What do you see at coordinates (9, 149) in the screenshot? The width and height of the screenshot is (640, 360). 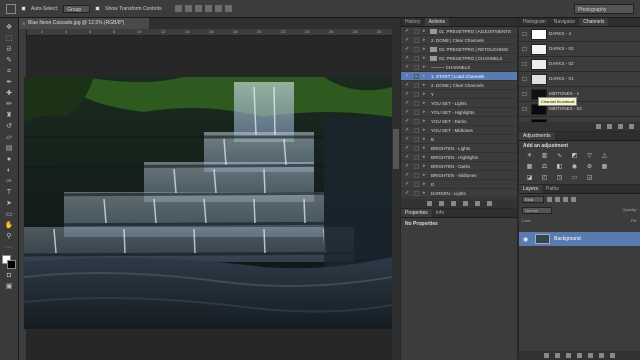 I see `gradient-tool-icon: ▤` at bounding box center [9, 149].